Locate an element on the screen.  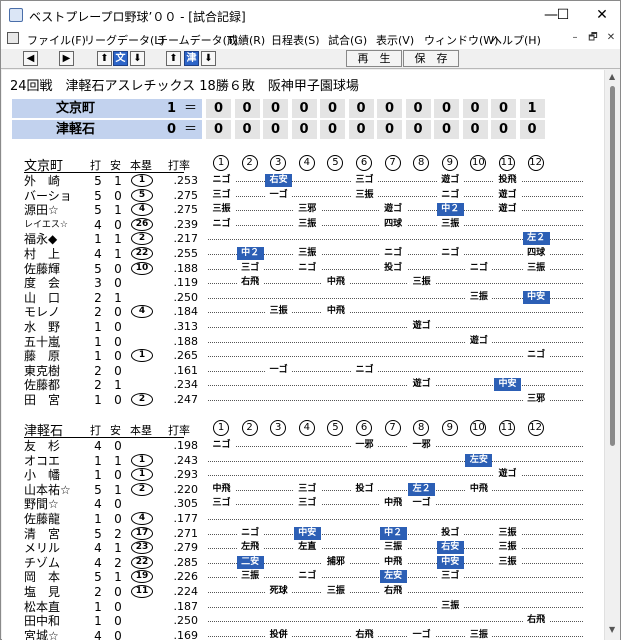
player-name: 外 崎 is located at coordinates (53, 181).